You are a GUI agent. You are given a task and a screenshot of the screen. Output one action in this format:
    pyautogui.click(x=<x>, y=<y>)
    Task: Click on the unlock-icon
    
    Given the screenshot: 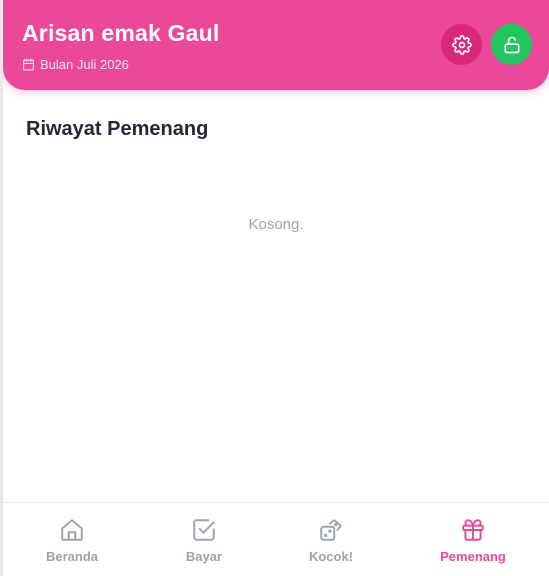 What is the action you would take?
    pyautogui.click(x=511, y=44)
    